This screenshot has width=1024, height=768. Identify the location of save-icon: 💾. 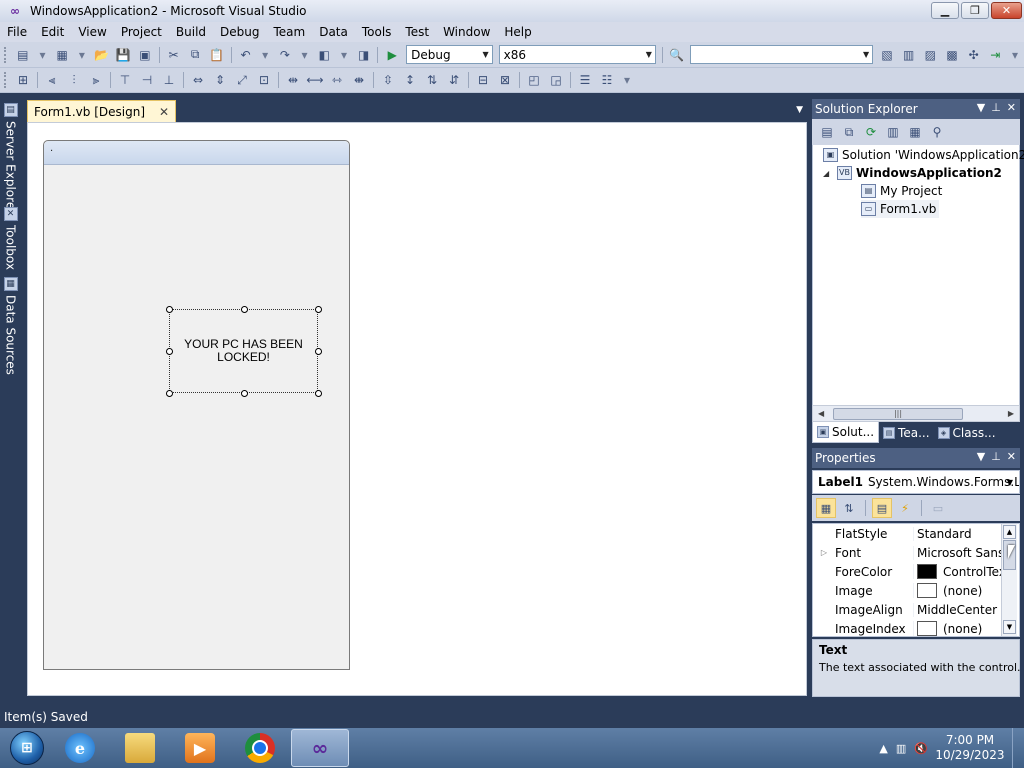
(123, 55).